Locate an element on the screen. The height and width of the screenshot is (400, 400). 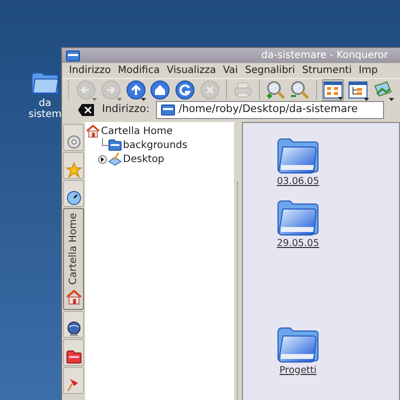
menu-item: Modifica is located at coordinates (139, 70).